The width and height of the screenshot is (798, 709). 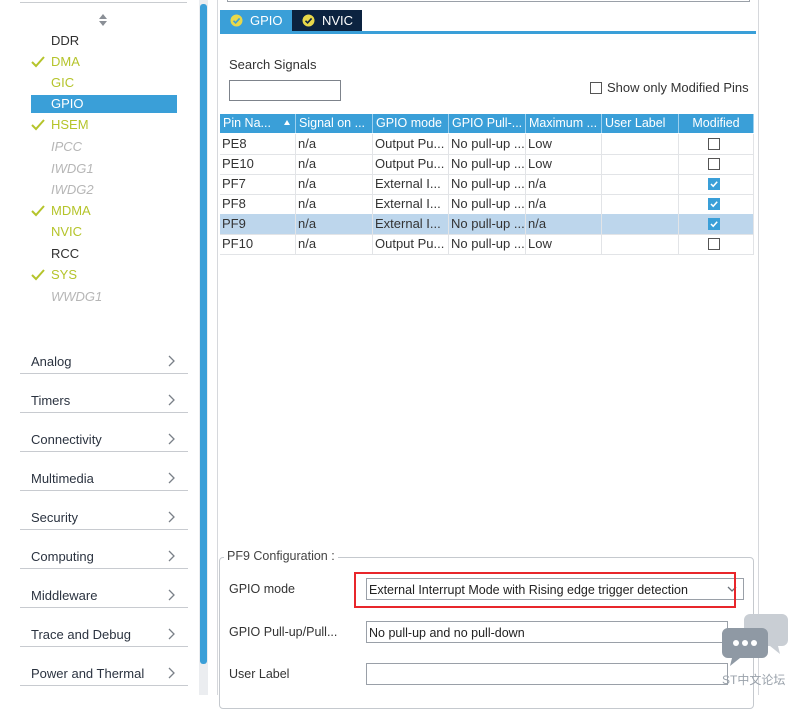 I want to click on category-trace-and-debug: Trace and Debug, so click(x=104, y=632).